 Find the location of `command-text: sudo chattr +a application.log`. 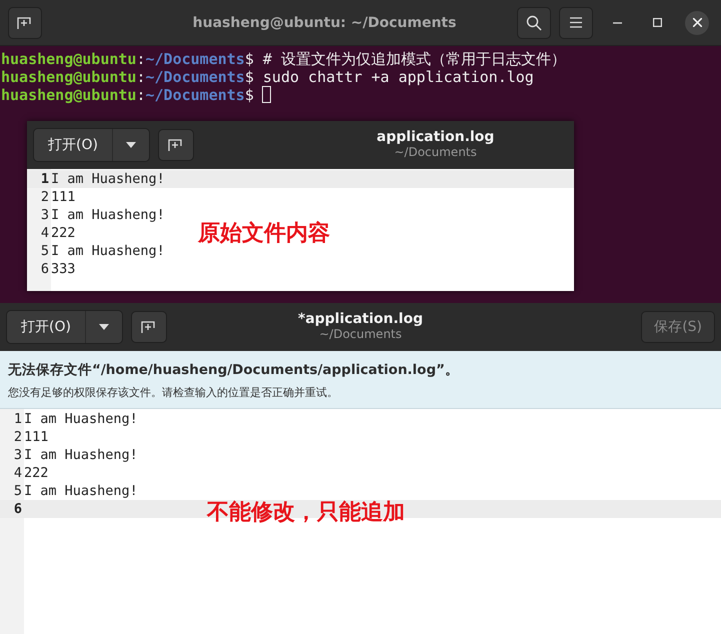

command-text: sudo chattr +a application.log is located at coordinates (398, 77).